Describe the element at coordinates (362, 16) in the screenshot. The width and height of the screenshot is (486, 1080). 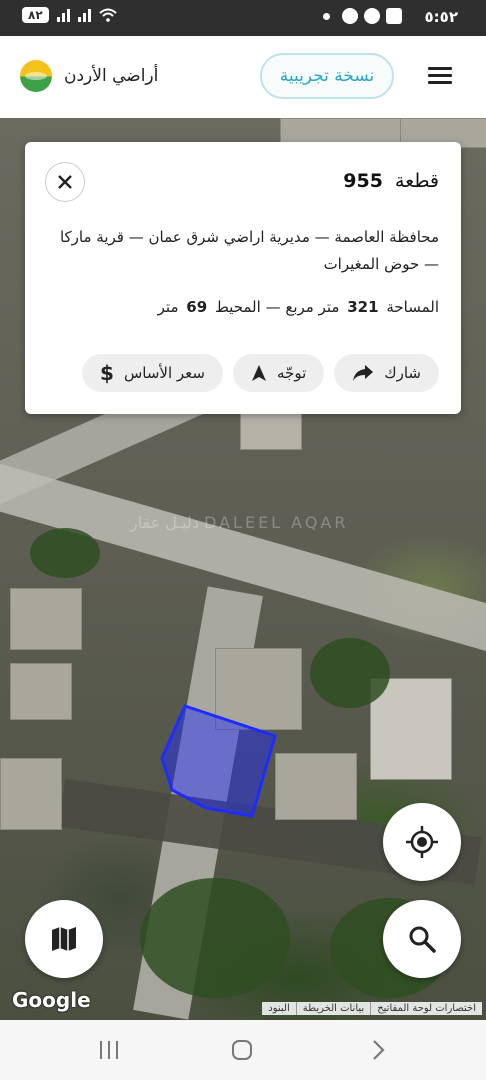
I see `status-notification-icons` at that location.